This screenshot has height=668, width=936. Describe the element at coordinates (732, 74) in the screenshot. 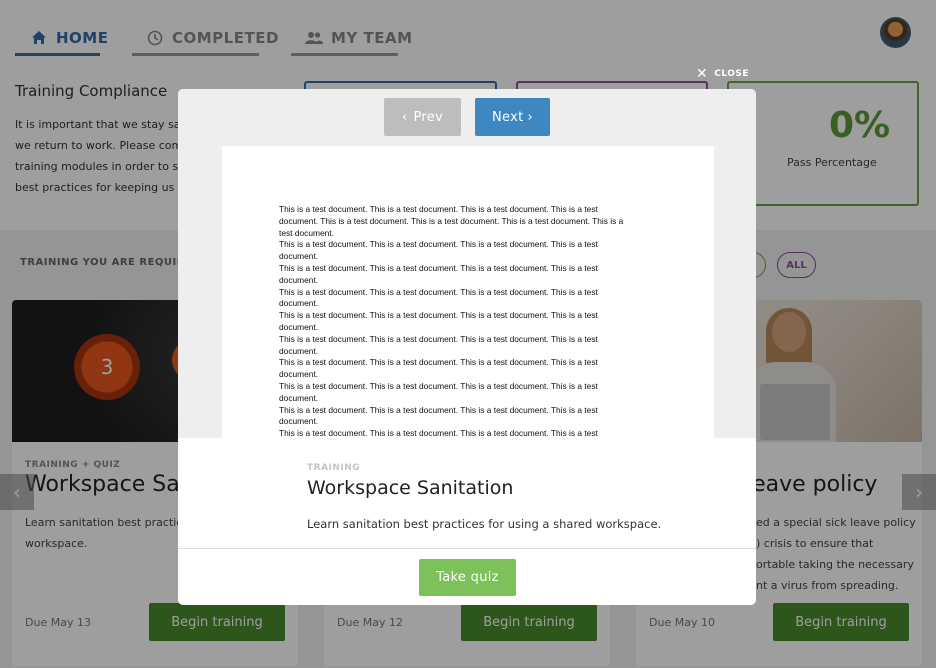

I see `close-label: CLOSE` at that location.